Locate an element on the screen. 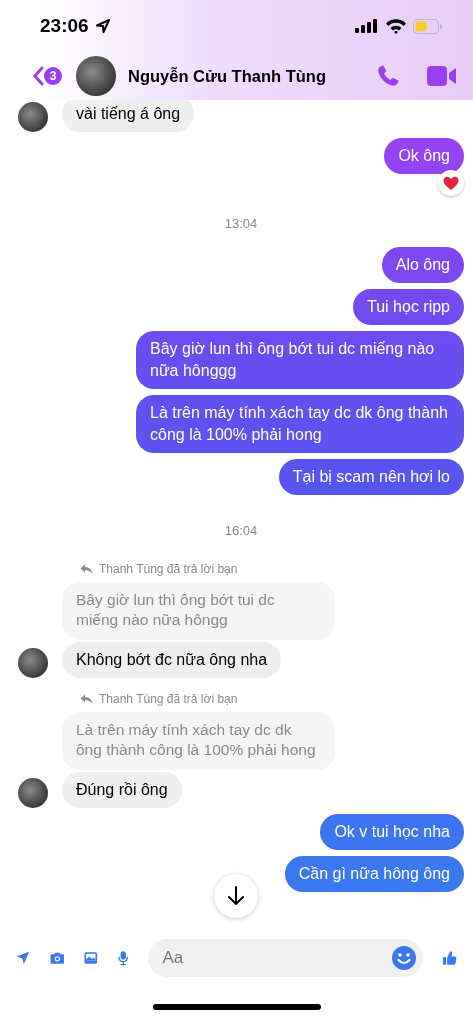 This screenshot has width=473, height=1024. wifi-icon is located at coordinates (396, 26).